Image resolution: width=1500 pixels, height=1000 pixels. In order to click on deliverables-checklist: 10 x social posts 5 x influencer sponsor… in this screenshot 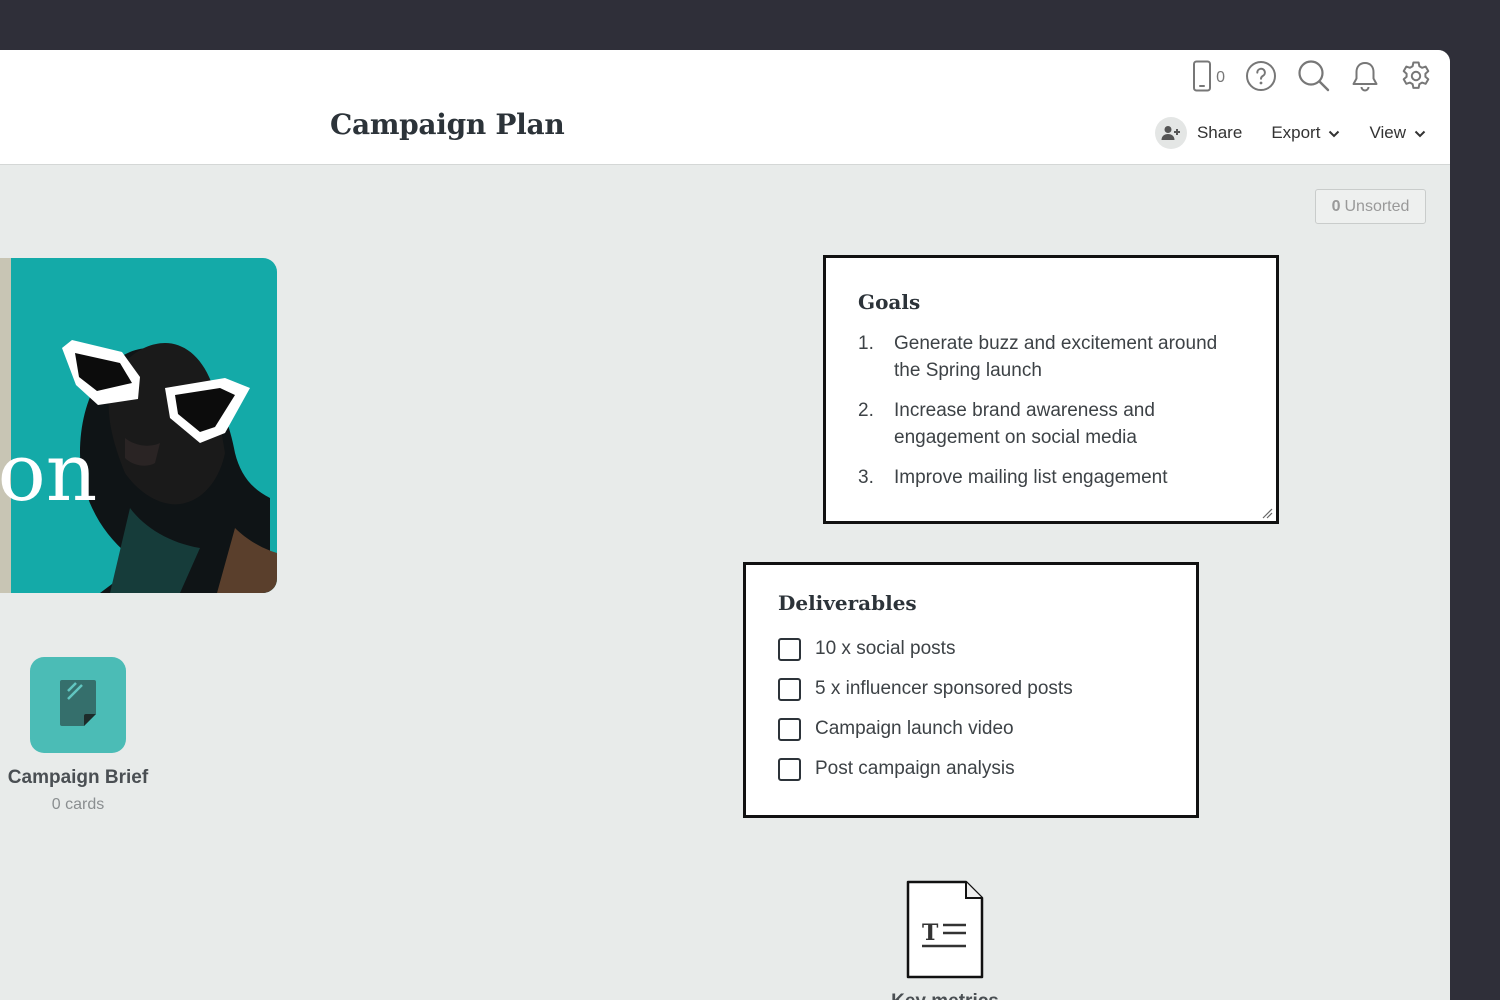, I will do `click(971, 709)`.